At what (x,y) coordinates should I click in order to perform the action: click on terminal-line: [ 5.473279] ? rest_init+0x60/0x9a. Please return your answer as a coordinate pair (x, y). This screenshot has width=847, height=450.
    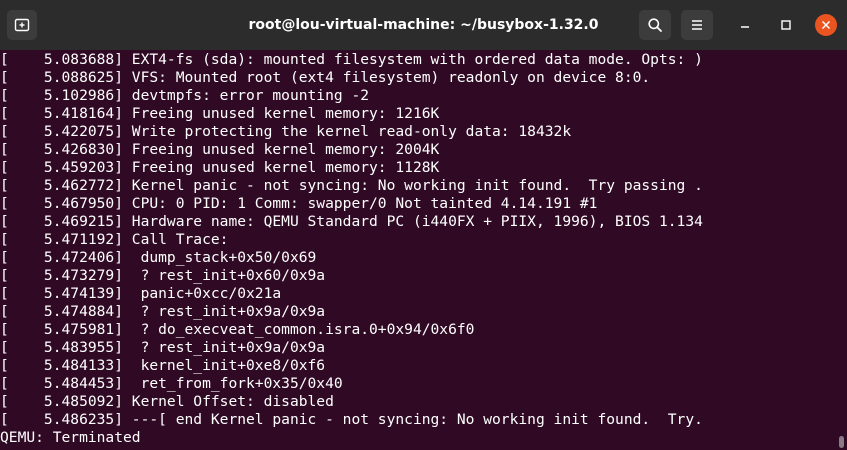
    Looking at the image, I should click on (163, 275).